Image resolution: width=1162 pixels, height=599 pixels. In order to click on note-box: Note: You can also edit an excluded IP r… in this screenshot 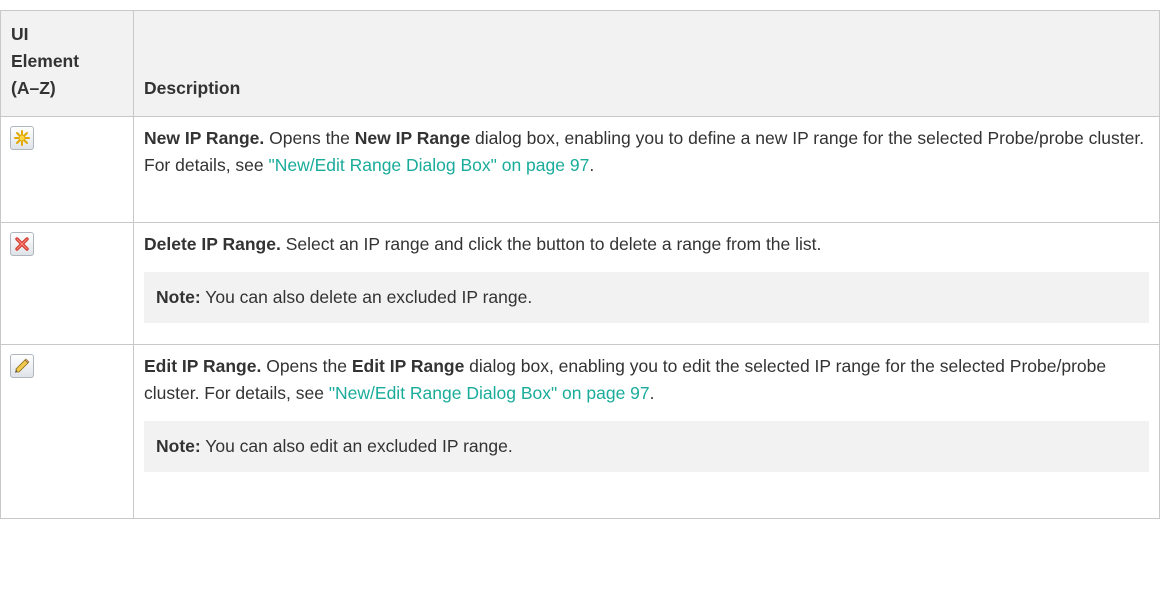, I will do `click(646, 446)`.